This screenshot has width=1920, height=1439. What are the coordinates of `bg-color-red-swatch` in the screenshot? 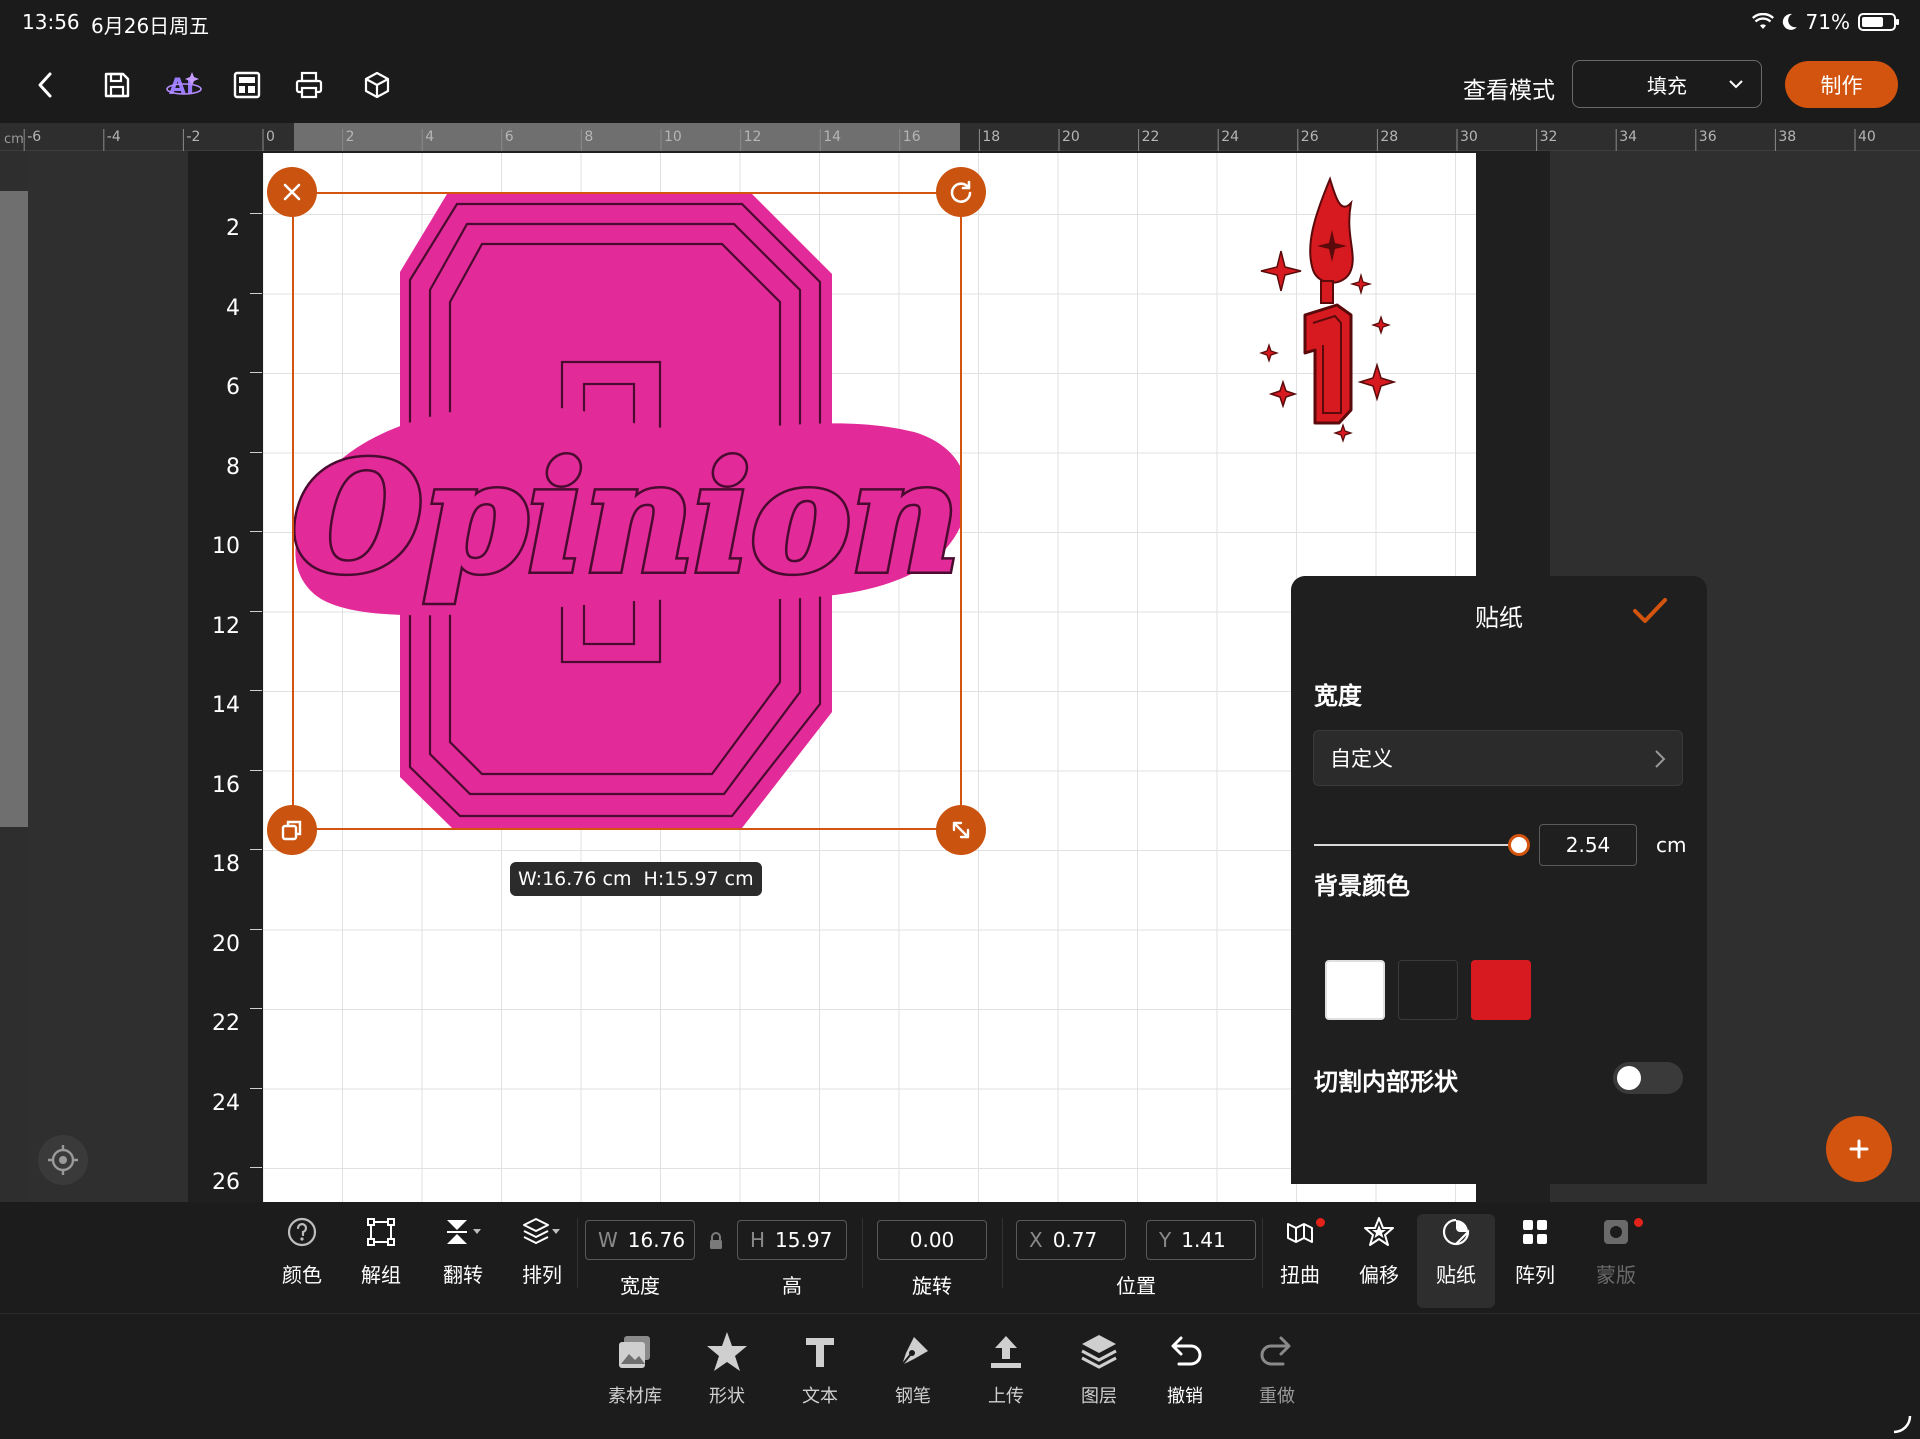 It's located at (1501, 990).